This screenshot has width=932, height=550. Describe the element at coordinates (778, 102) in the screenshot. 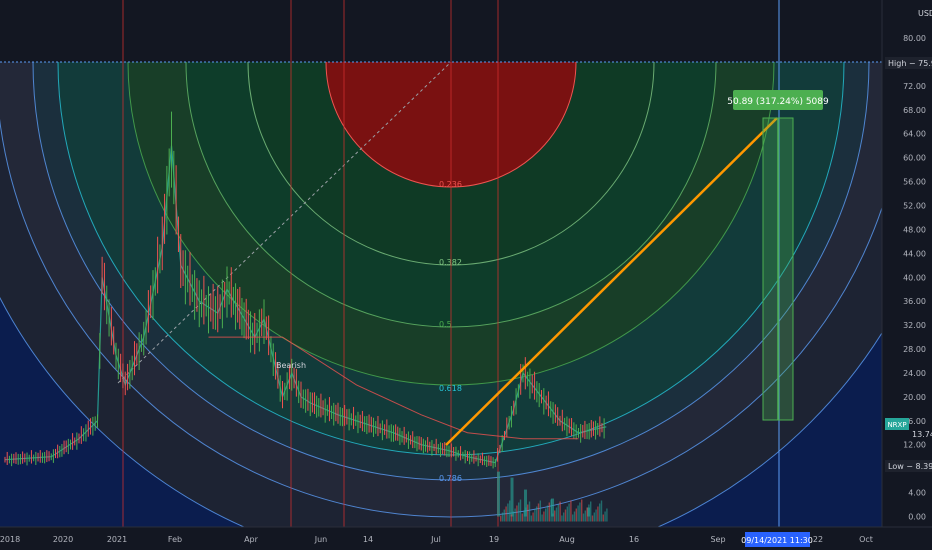

I see `measure-label: 50.89 (317.24%) 5089` at that location.